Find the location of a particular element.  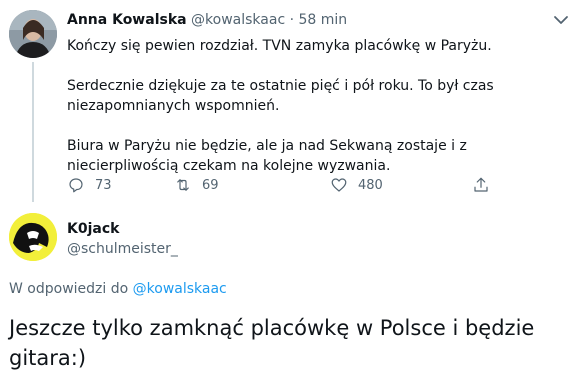

share-icon is located at coordinates (481, 184).